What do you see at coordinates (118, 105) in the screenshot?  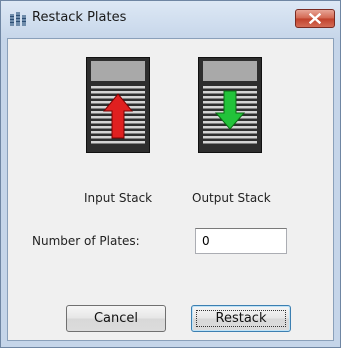 I see `input-stack-graphic` at bounding box center [118, 105].